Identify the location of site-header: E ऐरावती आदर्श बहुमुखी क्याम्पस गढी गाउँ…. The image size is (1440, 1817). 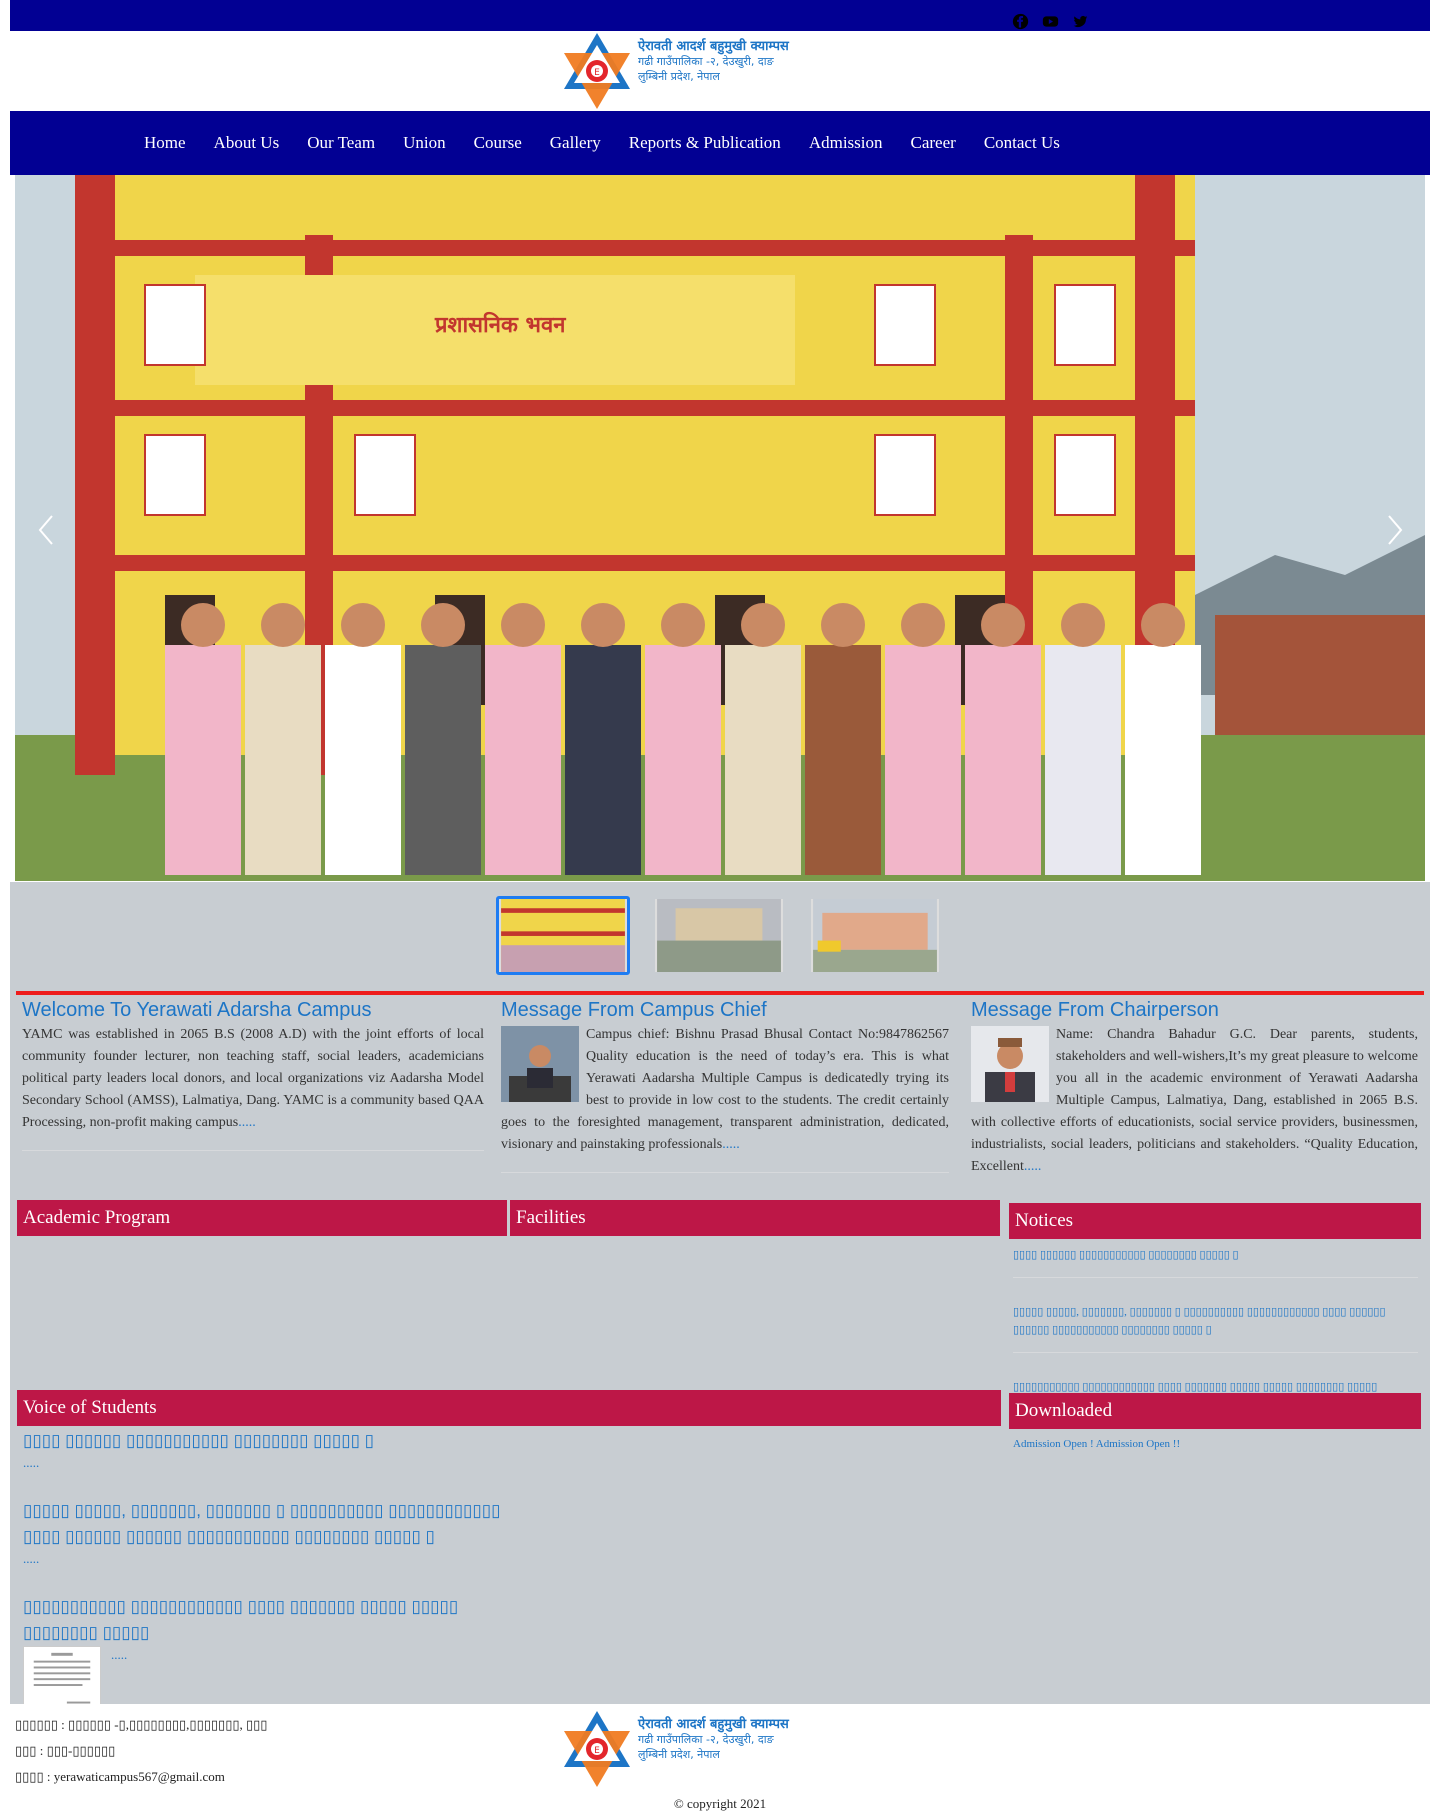
(720, 71).